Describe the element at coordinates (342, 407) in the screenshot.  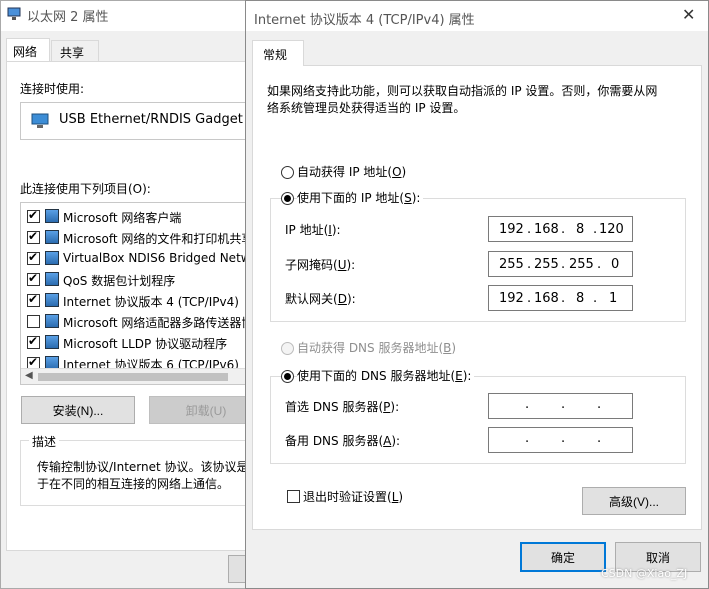
I see `preferred-dns-label: 首选 DNS 服务器(P):` at that location.